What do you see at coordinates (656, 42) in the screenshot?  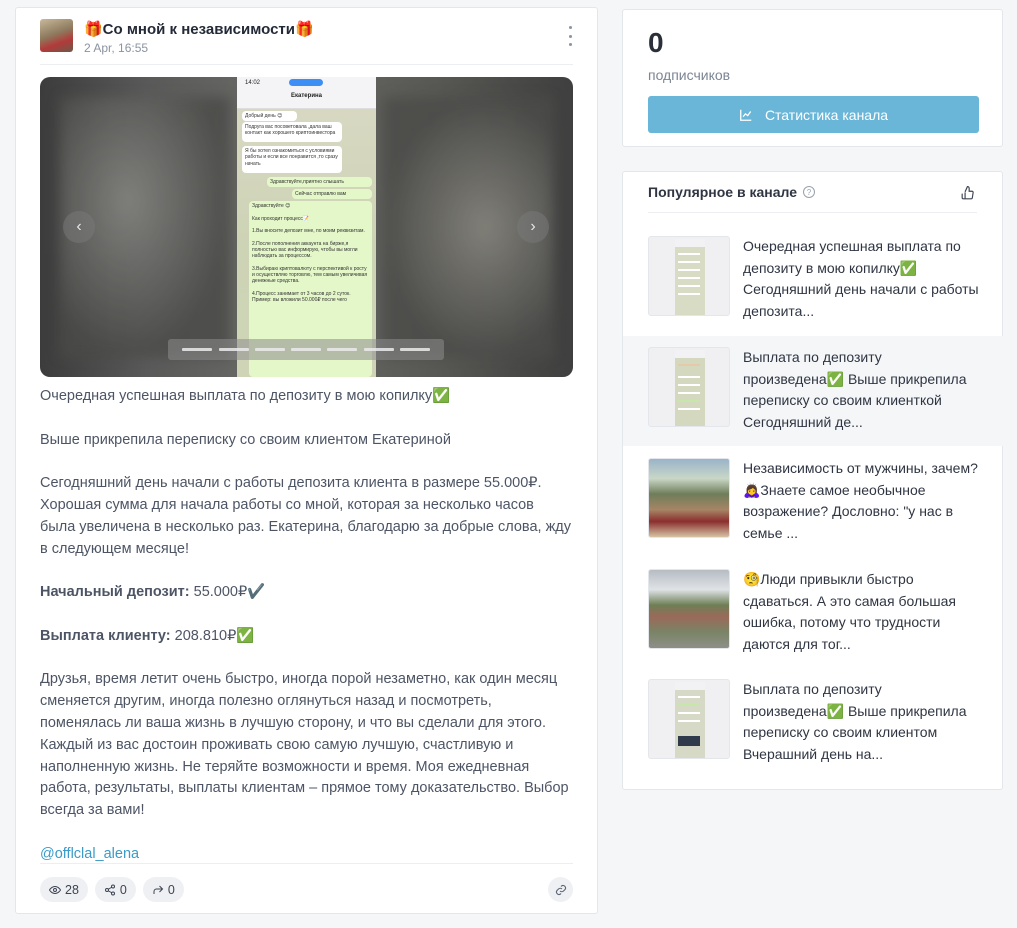 I see `subscribers-count: 0` at bounding box center [656, 42].